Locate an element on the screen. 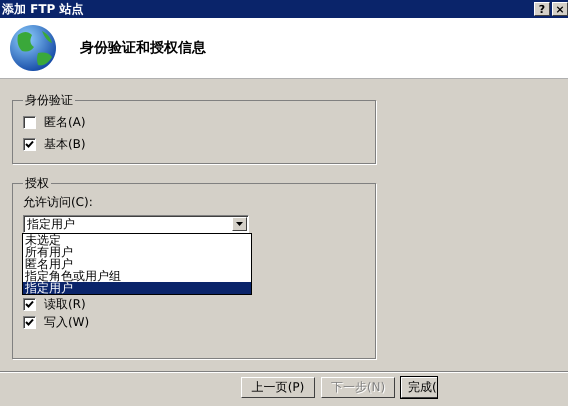 The image size is (568, 406). dropdown-option: 指定角色或用户组 is located at coordinates (137, 276).